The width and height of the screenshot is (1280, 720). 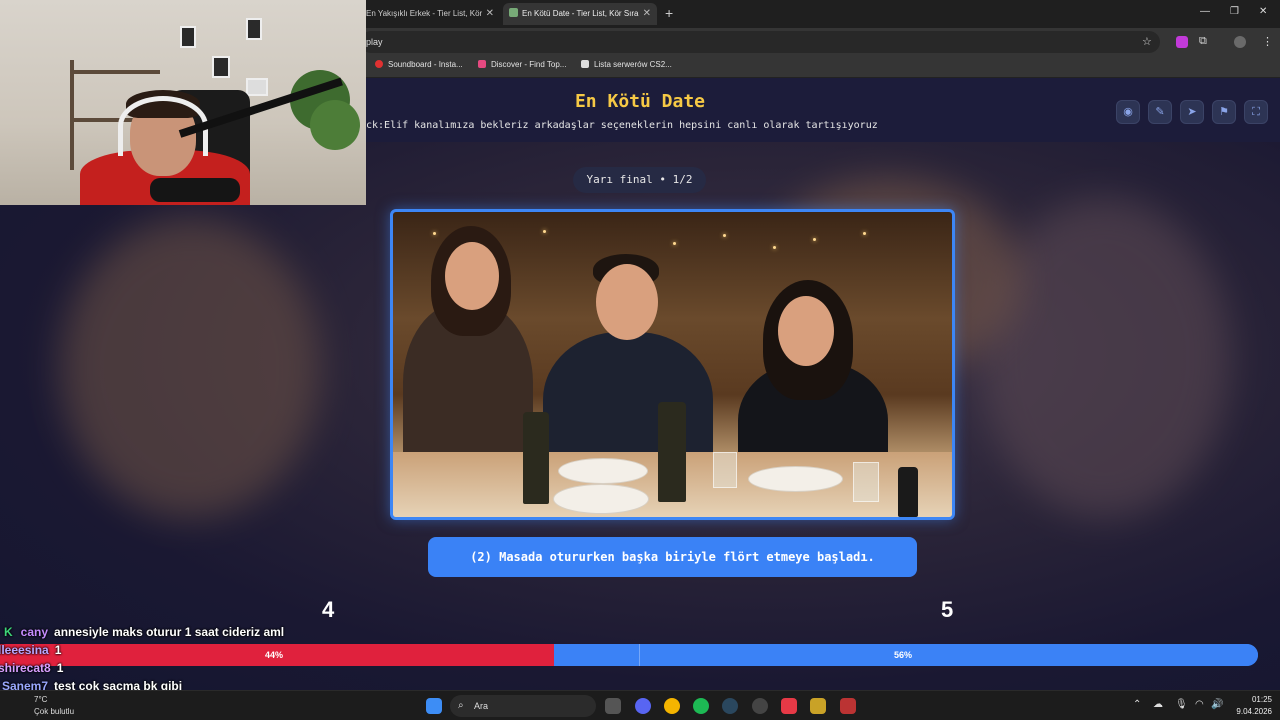 What do you see at coordinates (481, 706) in the screenshot?
I see `search-placeholder: Ara` at bounding box center [481, 706].